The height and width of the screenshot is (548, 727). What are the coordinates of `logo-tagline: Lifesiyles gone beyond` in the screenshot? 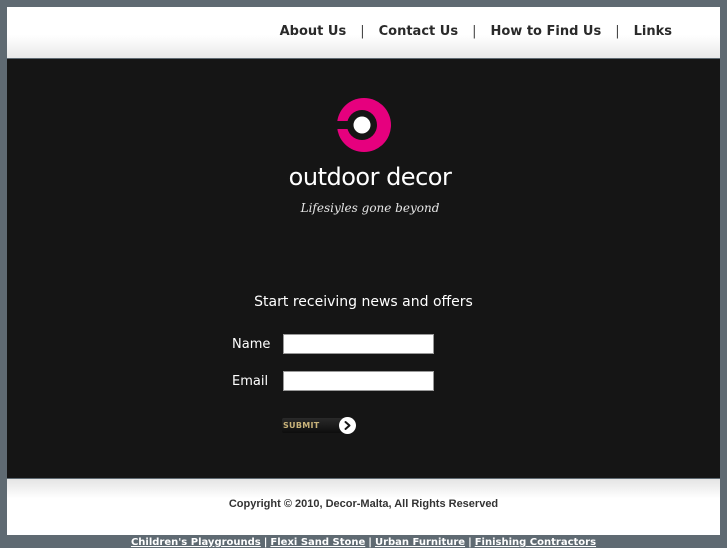 It's located at (370, 208).